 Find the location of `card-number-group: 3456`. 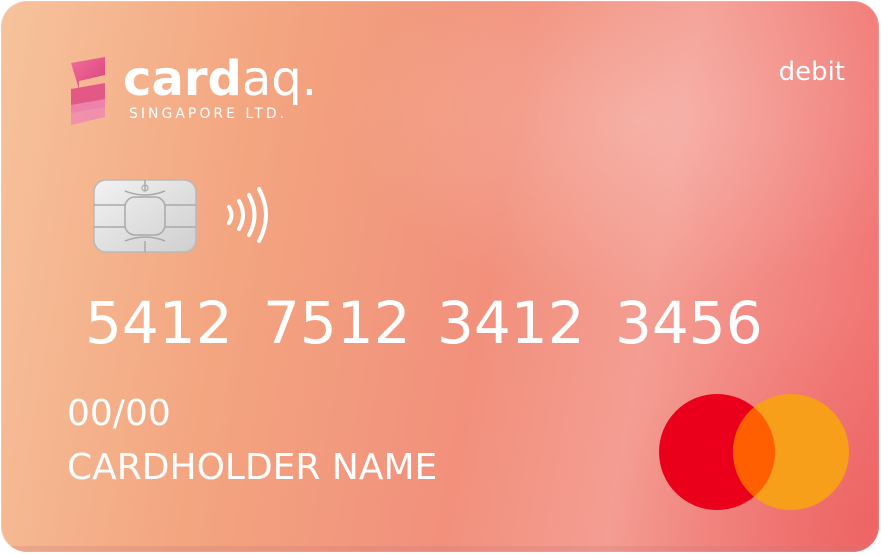

card-number-group: 3456 is located at coordinates (689, 323).